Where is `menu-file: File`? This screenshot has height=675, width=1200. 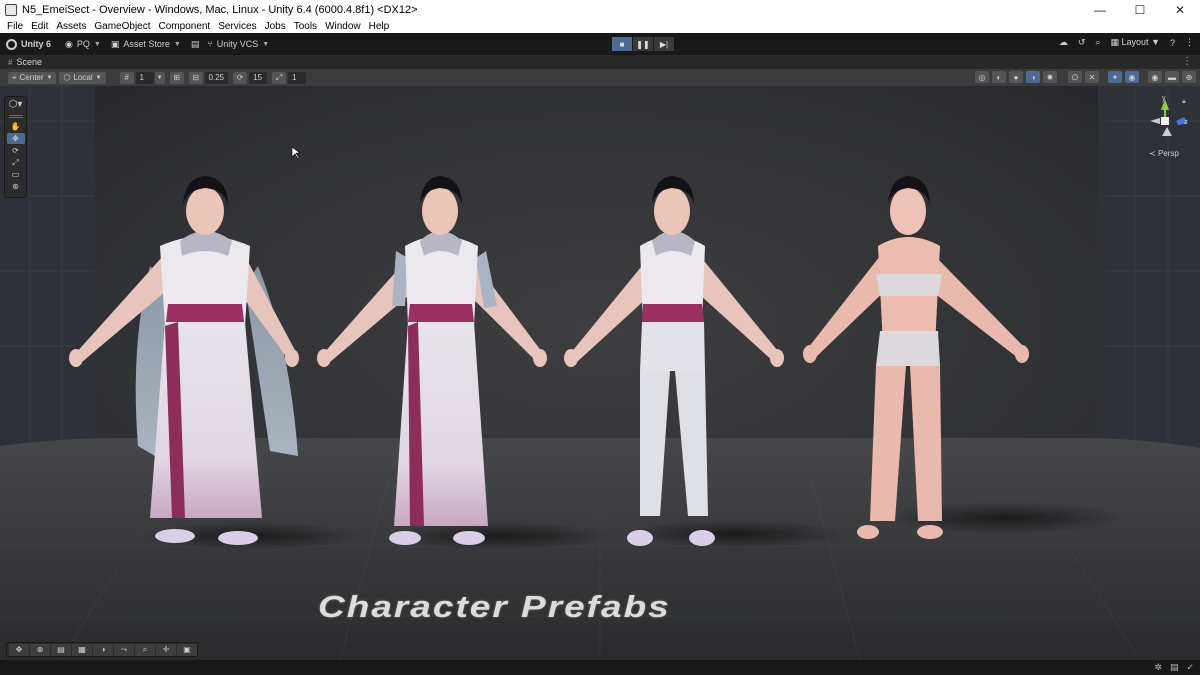
menu-file: File is located at coordinates (15, 26).